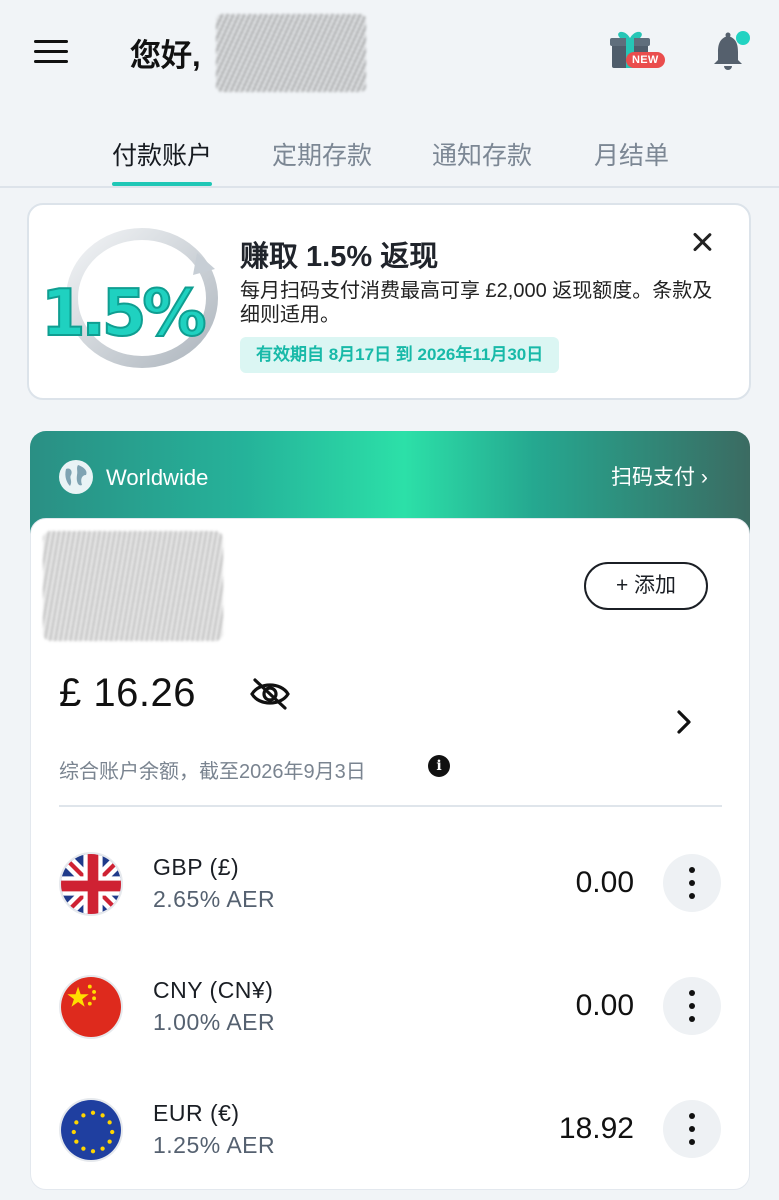 The width and height of the screenshot is (779, 1200). I want to click on balance-as-of-note: 综合账户余额，截至2026年9月3日, so click(212, 772).